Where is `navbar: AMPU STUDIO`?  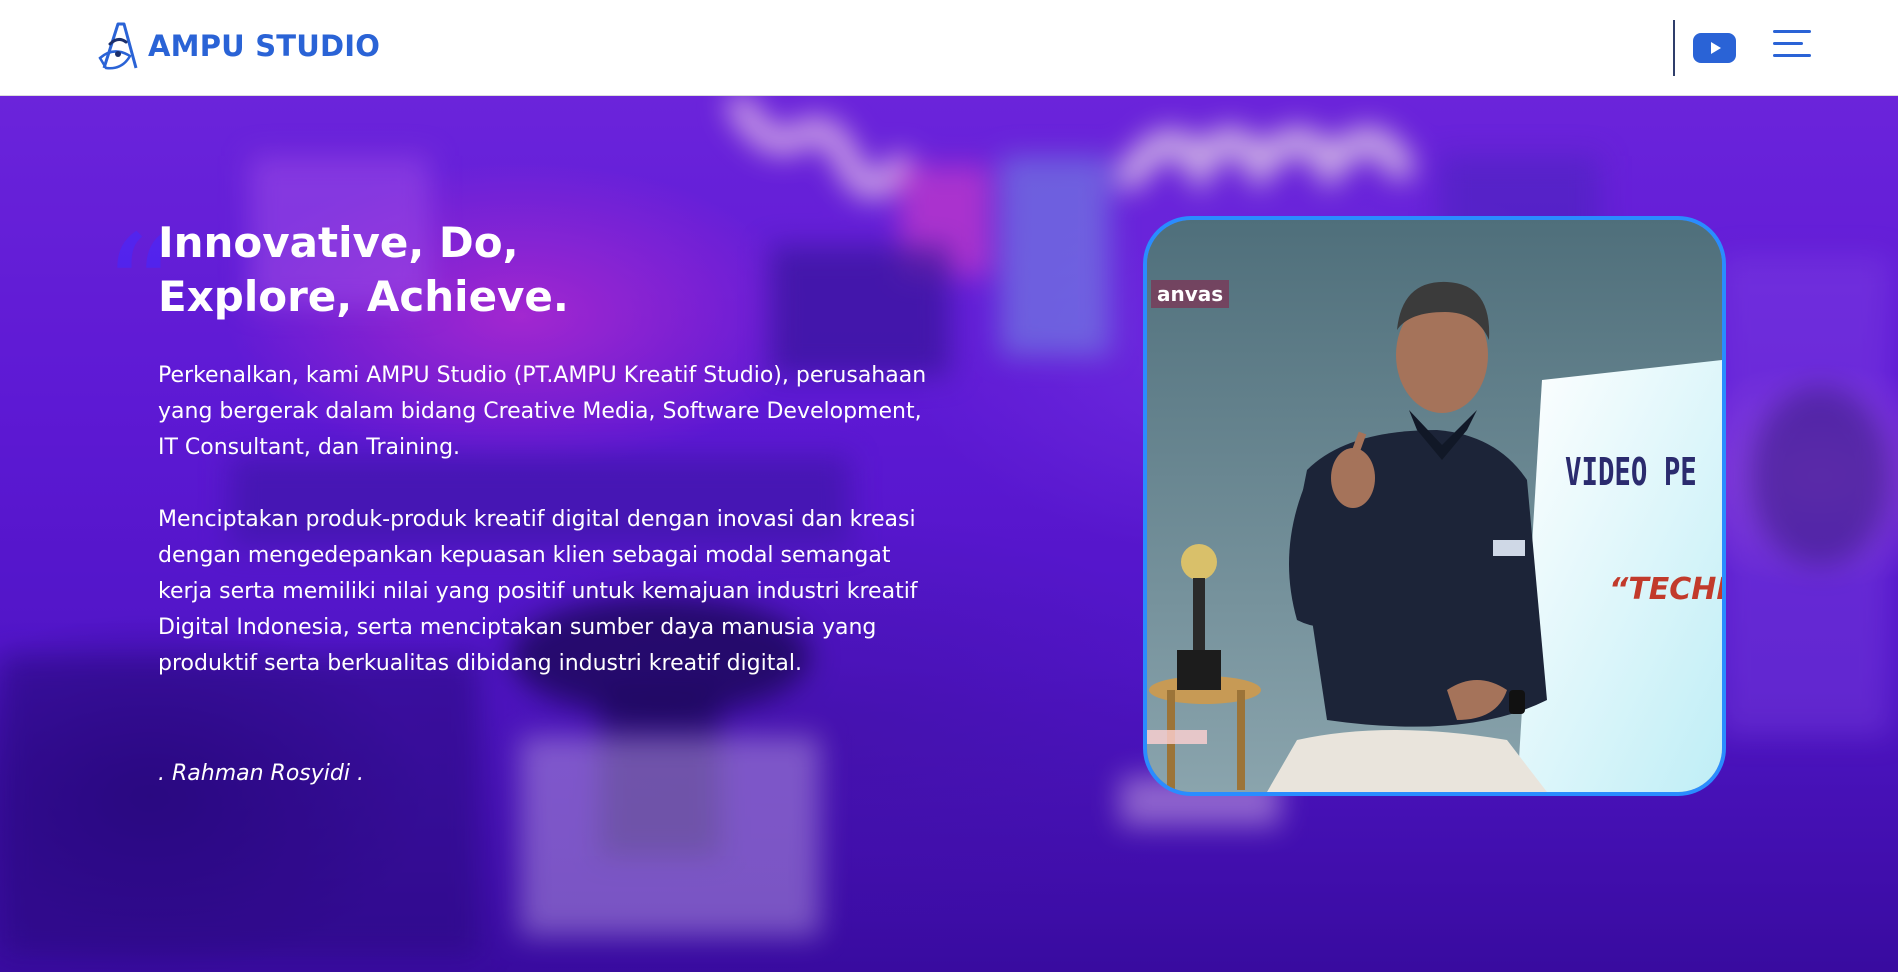
navbar: AMPU STUDIO is located at coordinates (949, 48).